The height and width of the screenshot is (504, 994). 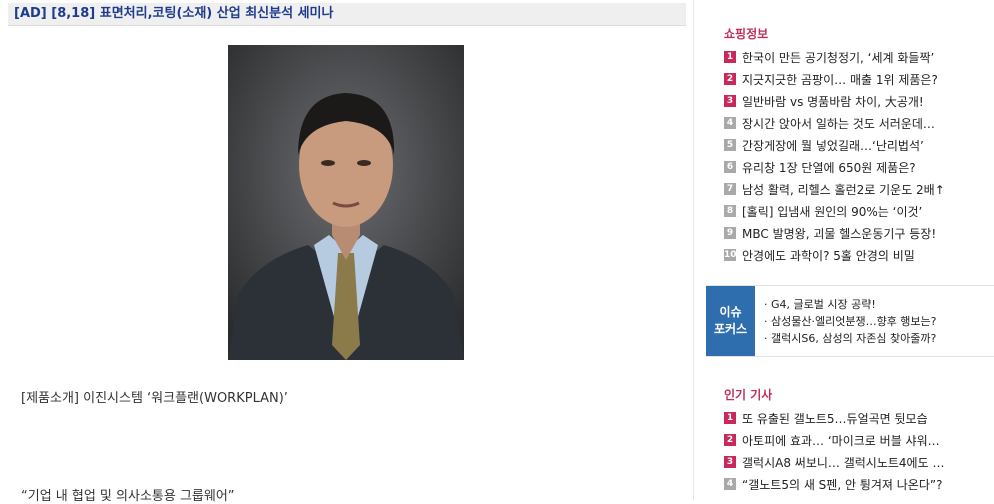 I want to click on shopping-item-text: 유리창 1장 단열에 650원 제품은?, so click(x=829, y=167).